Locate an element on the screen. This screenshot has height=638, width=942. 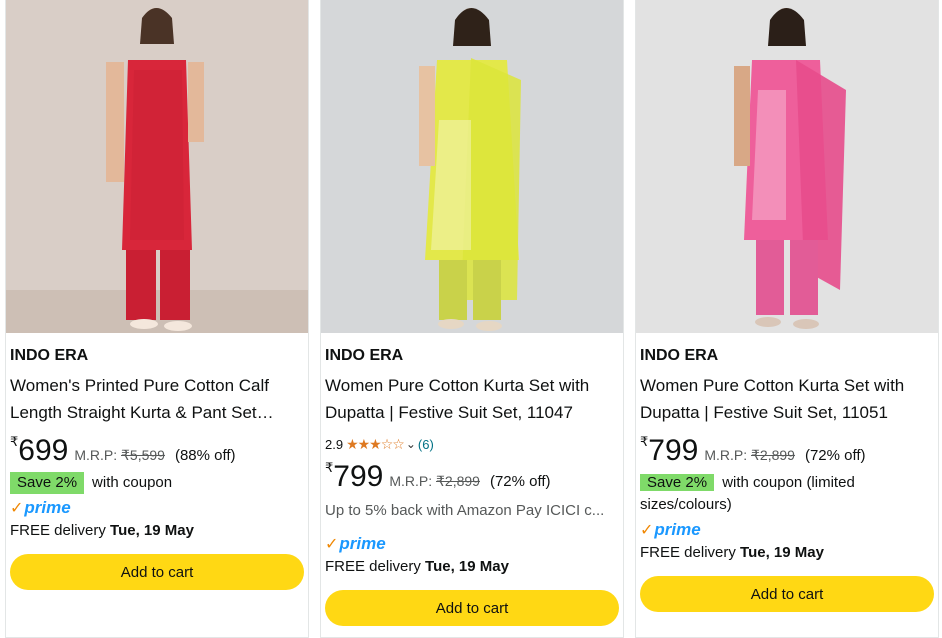
mrp-label: M.R.P: ₹5,599 is located at coordinates (119, 455).